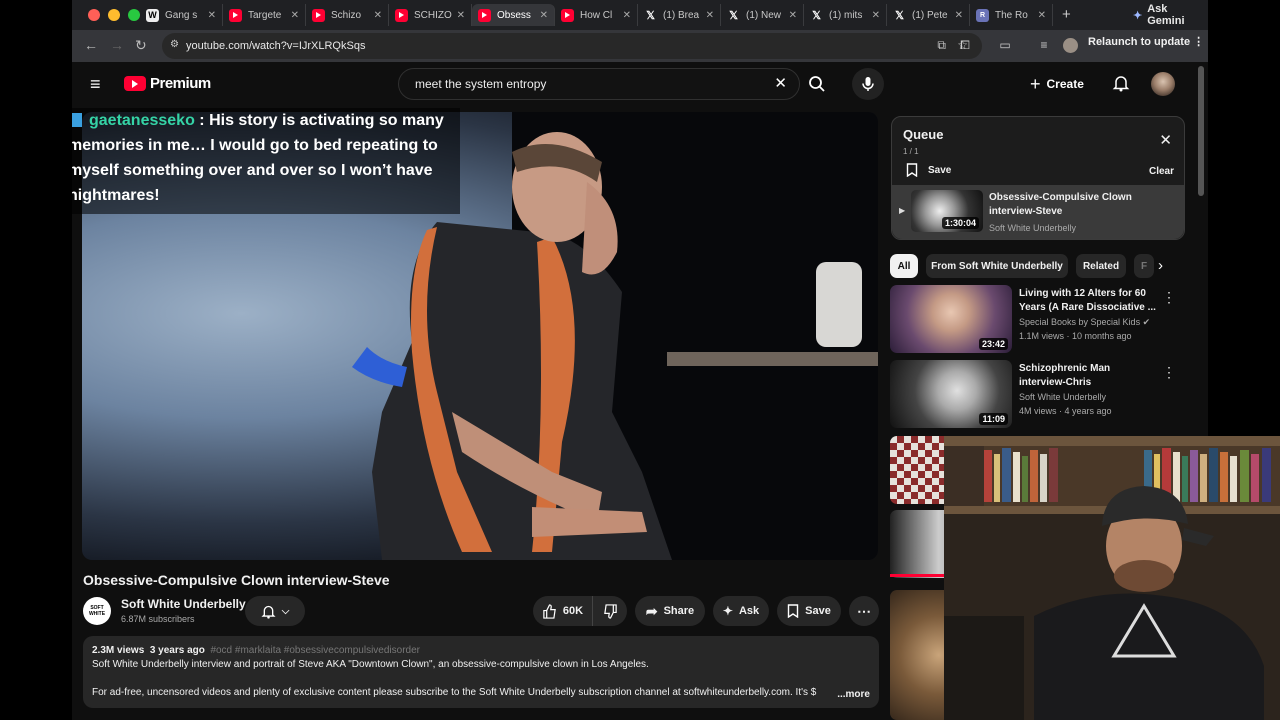  Describe the element at coordinates (513, 15) in the screenshot. I see `browser-tab-active: Obsess ✕` at that location.